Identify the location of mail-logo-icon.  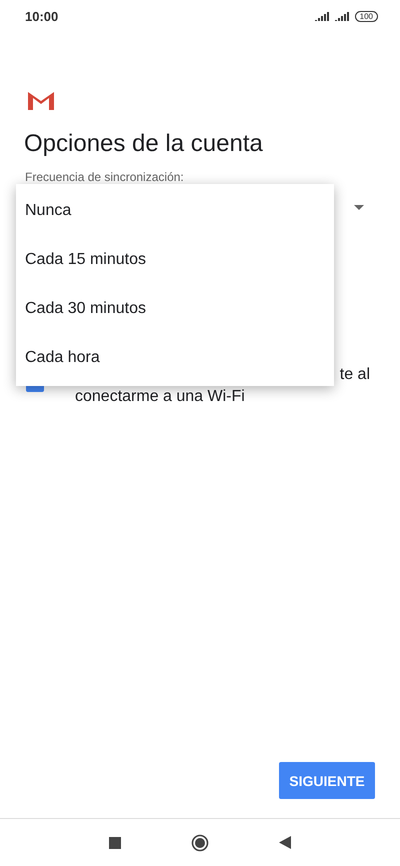
(41, 100).